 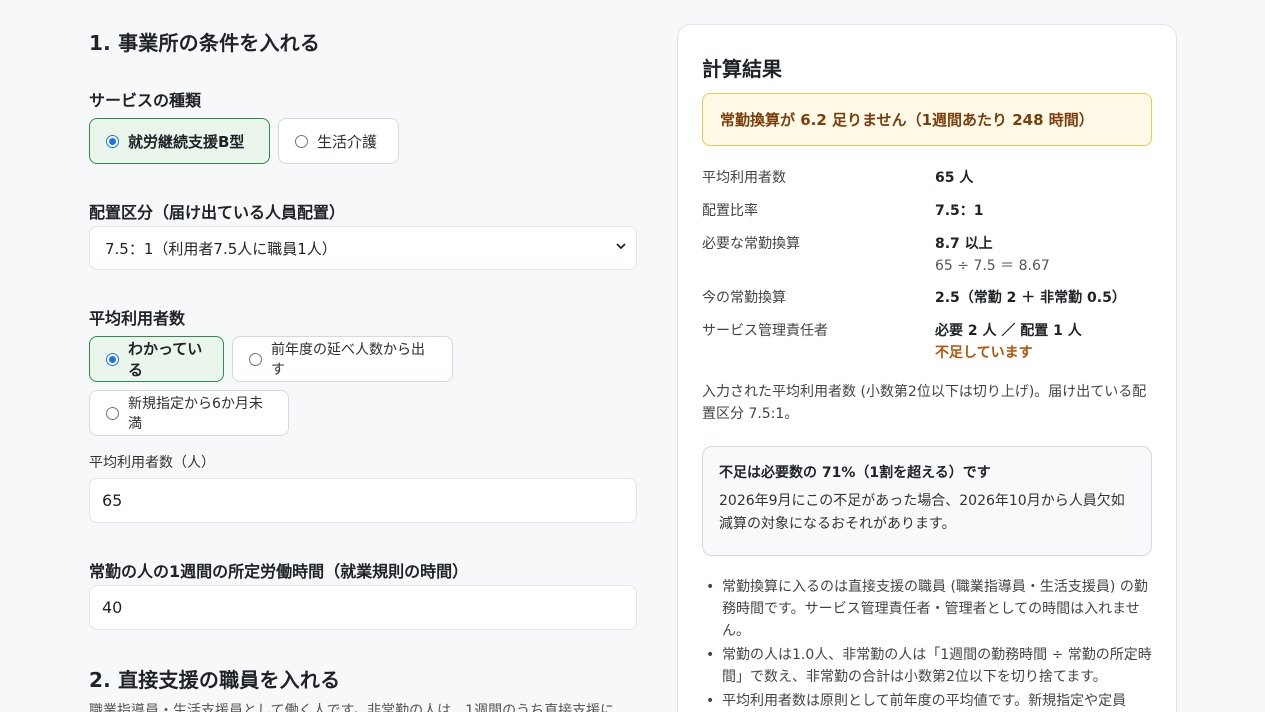 What do you see at coordinates (964, 244) in the screenshot?
I see `required-value: 8.7 以上` at bounding box center [964, 244].